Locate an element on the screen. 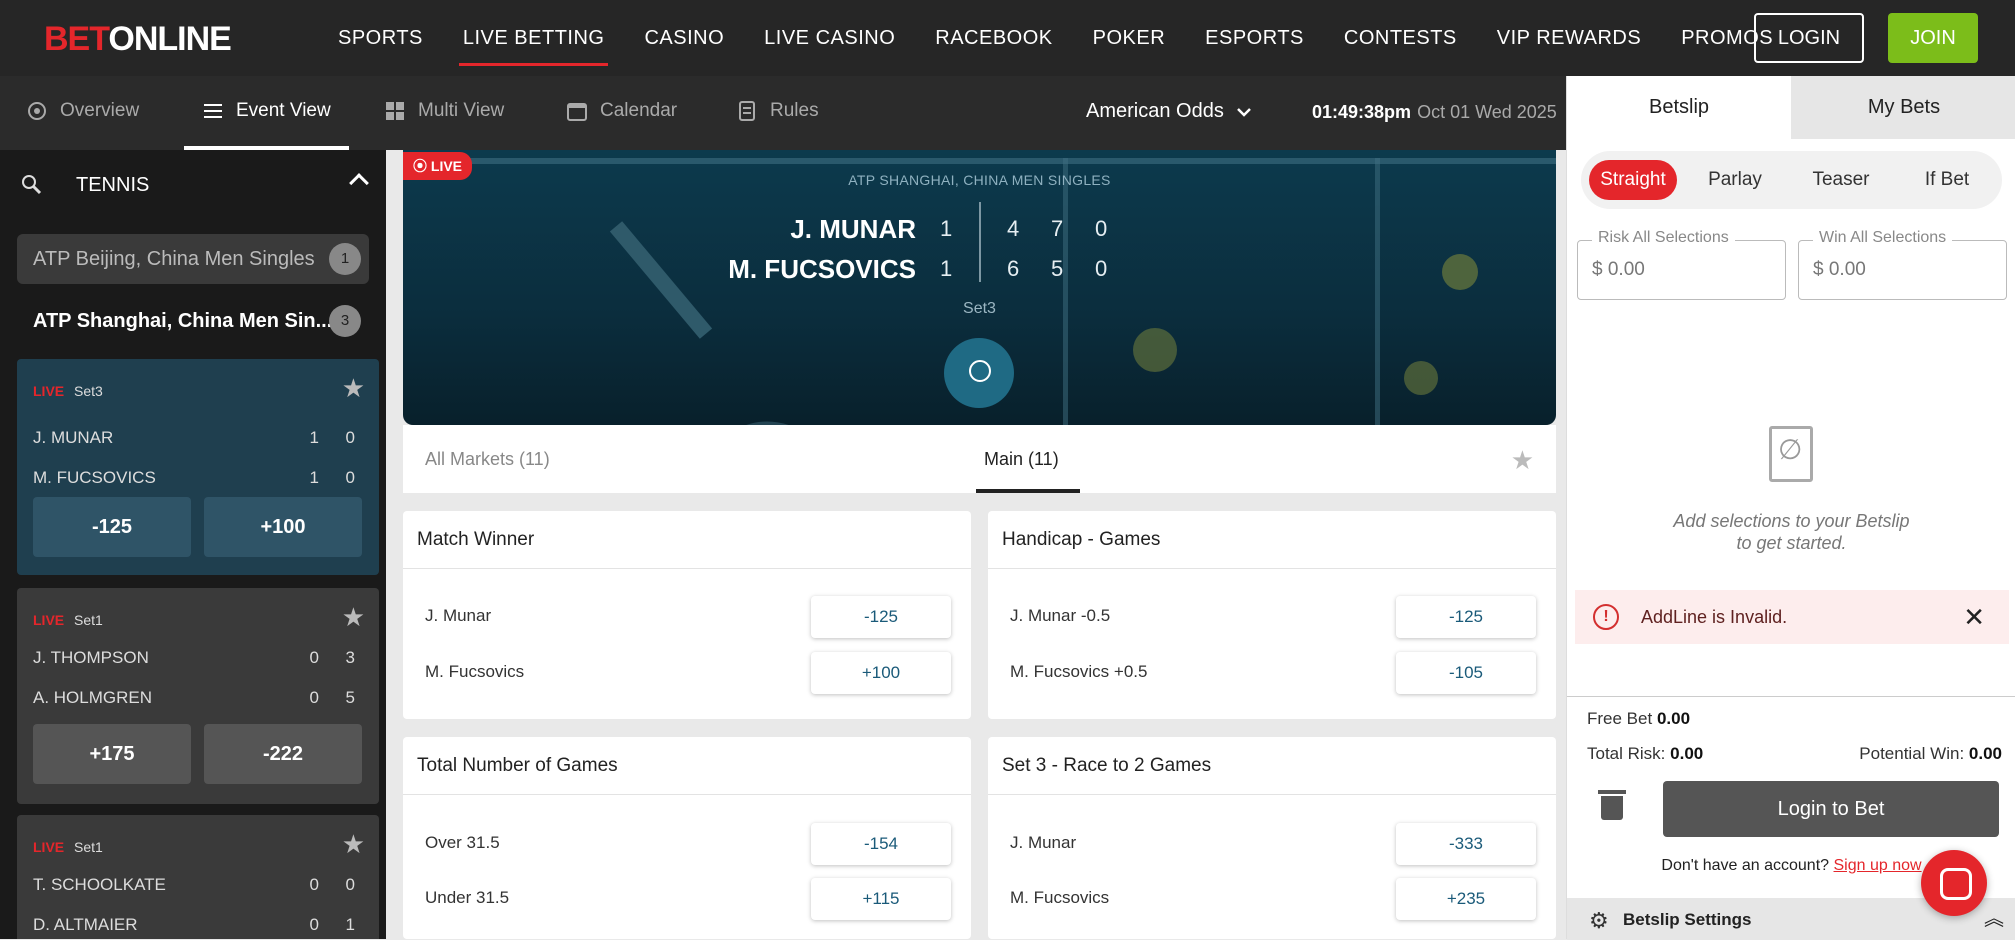  odds-button: -222 is located at coordinates (283, 754).